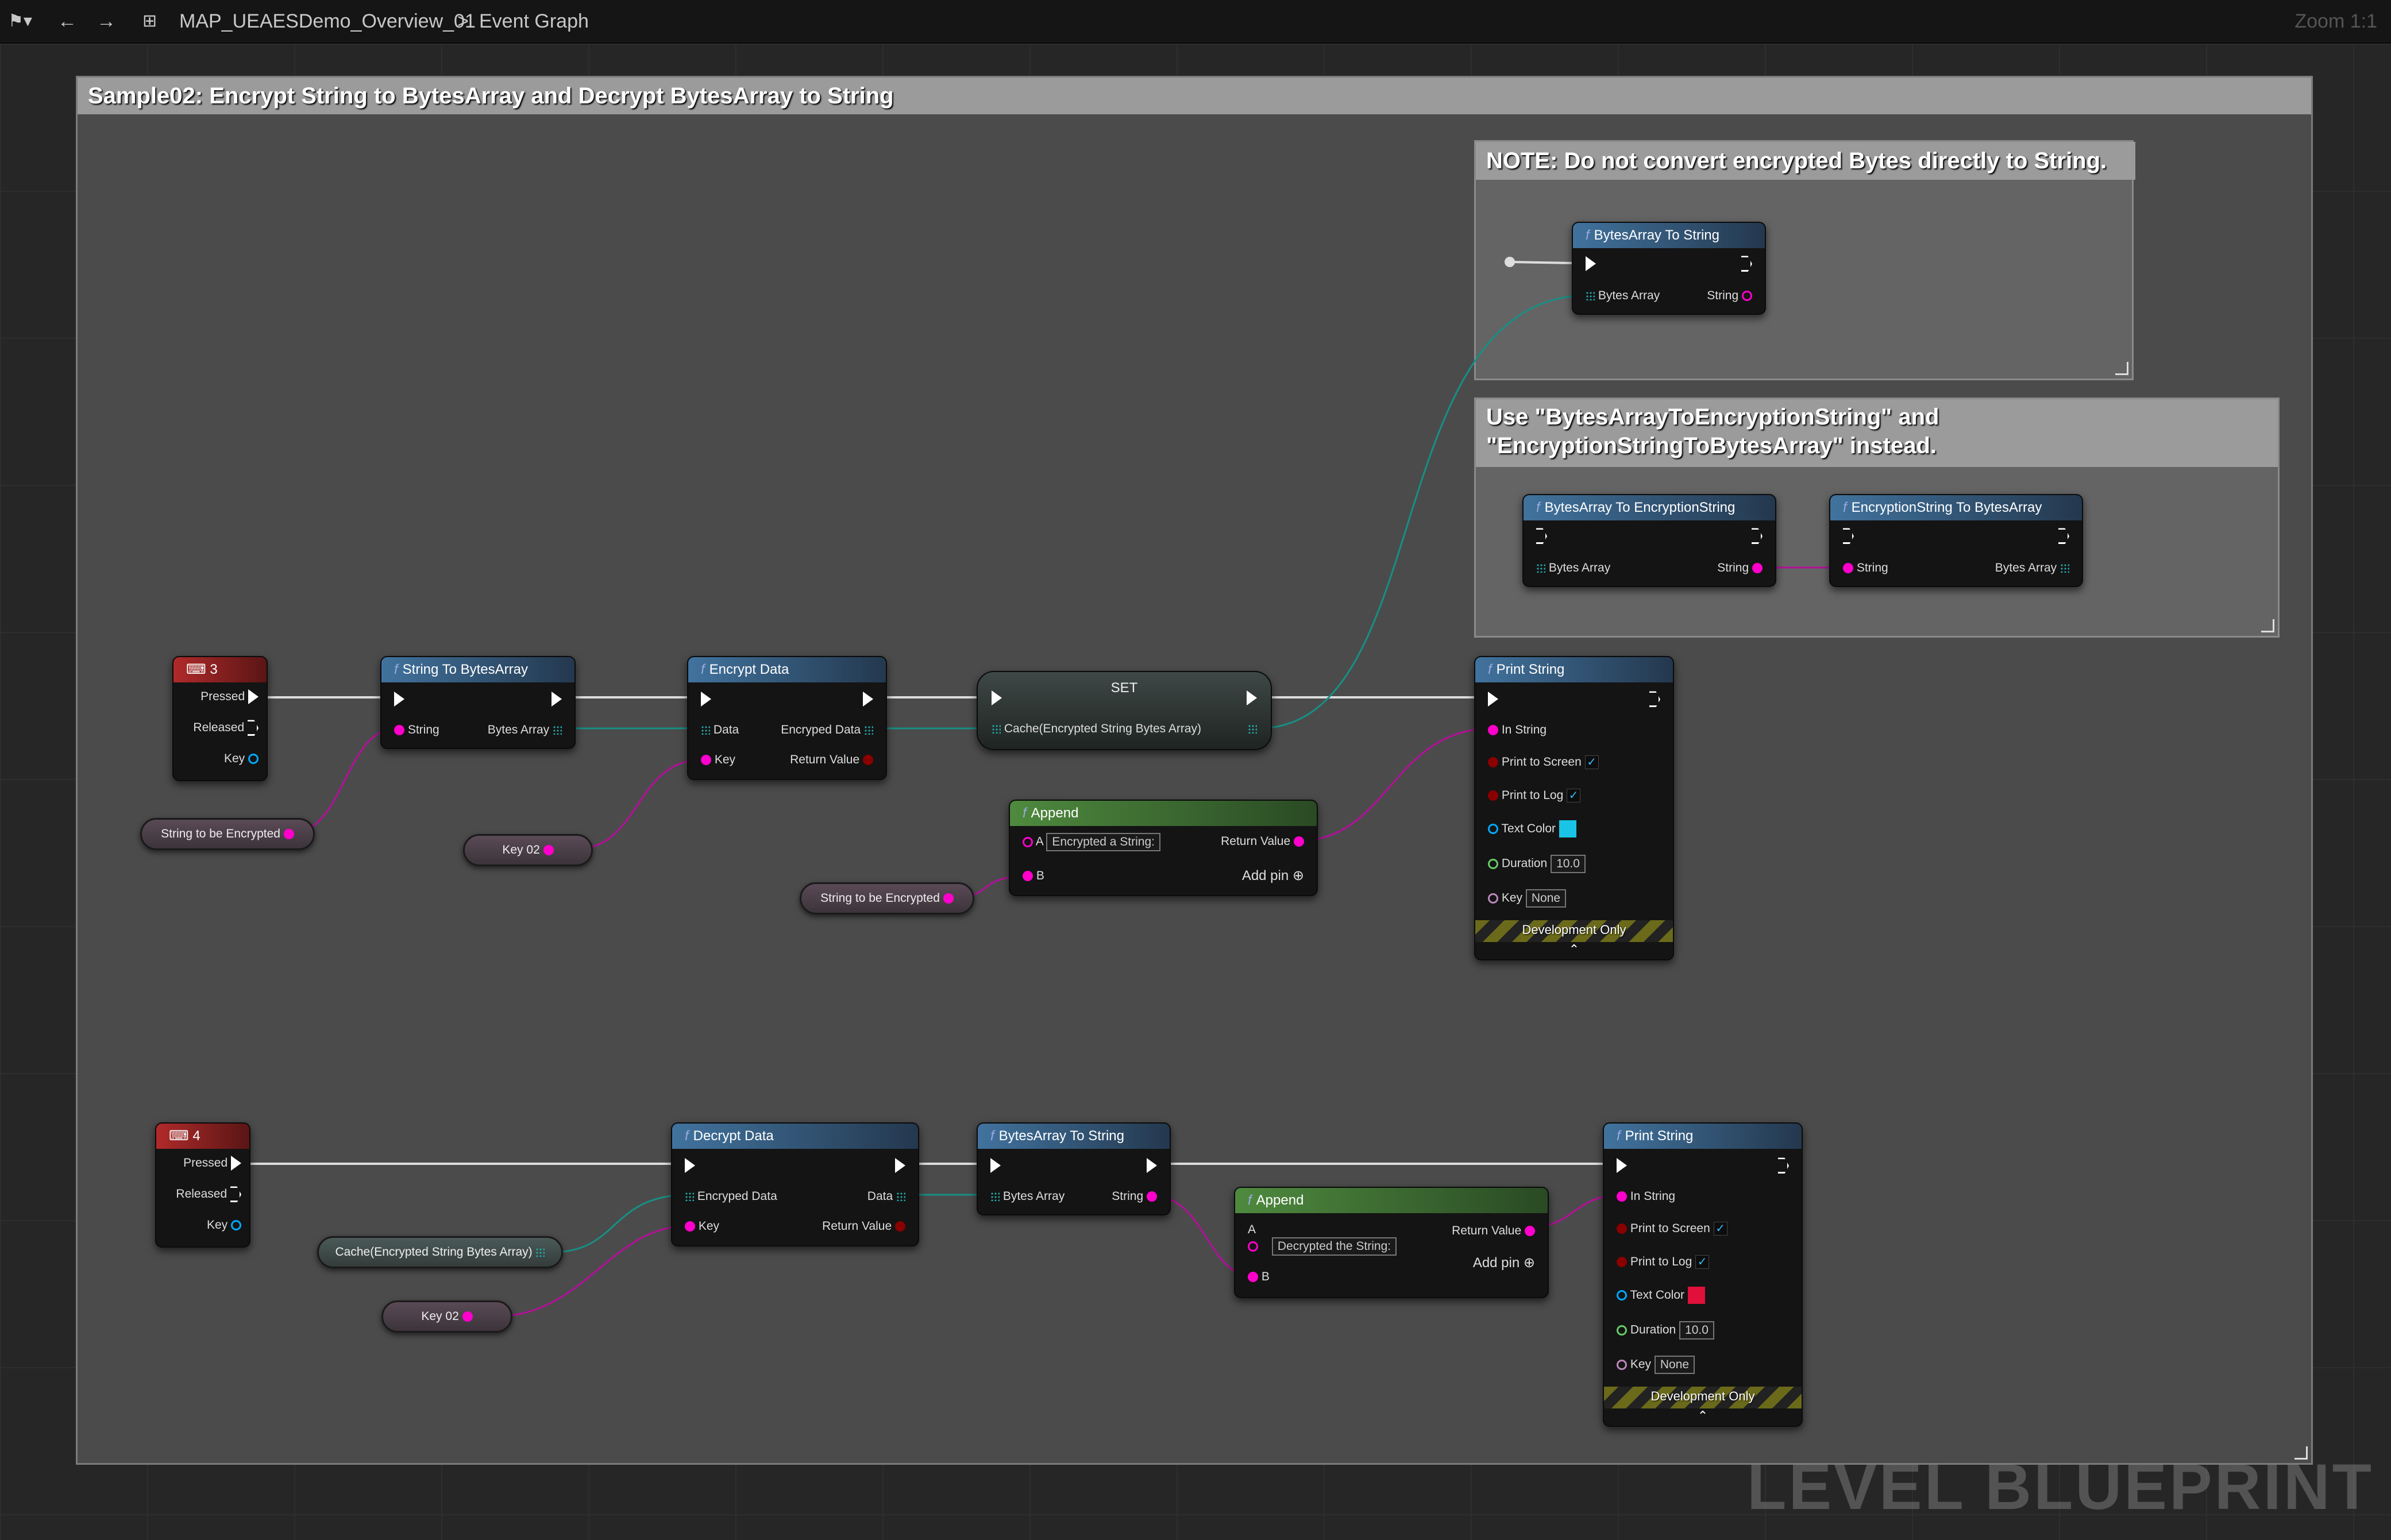 This screenshot has width=2391, height=1540. I want to click on float-pin-icon, so click(1622, 1330).